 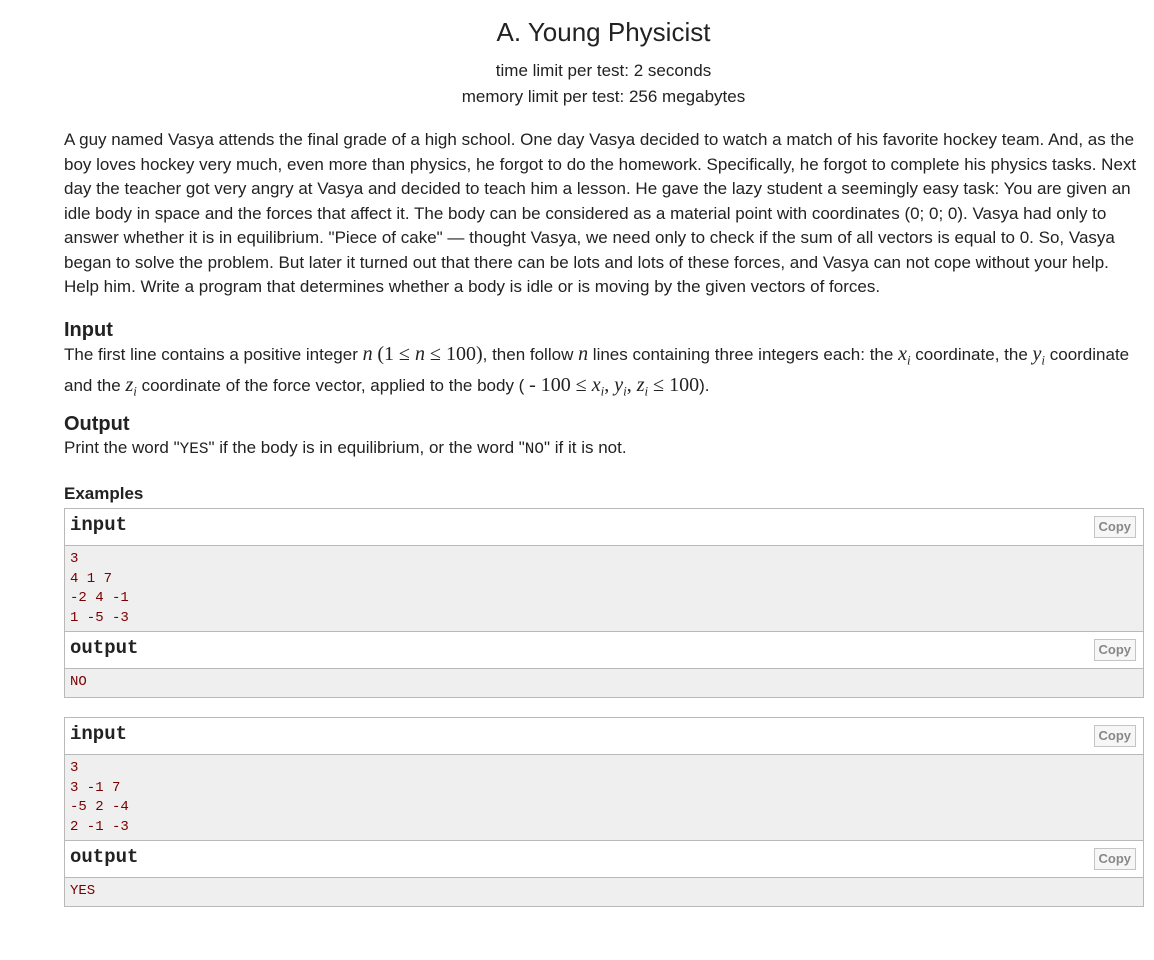 What do you see at coordinates (604, 650) in the screenshot?
I see `example-1-output-header: output Copy` at bounding box center [604, 650].